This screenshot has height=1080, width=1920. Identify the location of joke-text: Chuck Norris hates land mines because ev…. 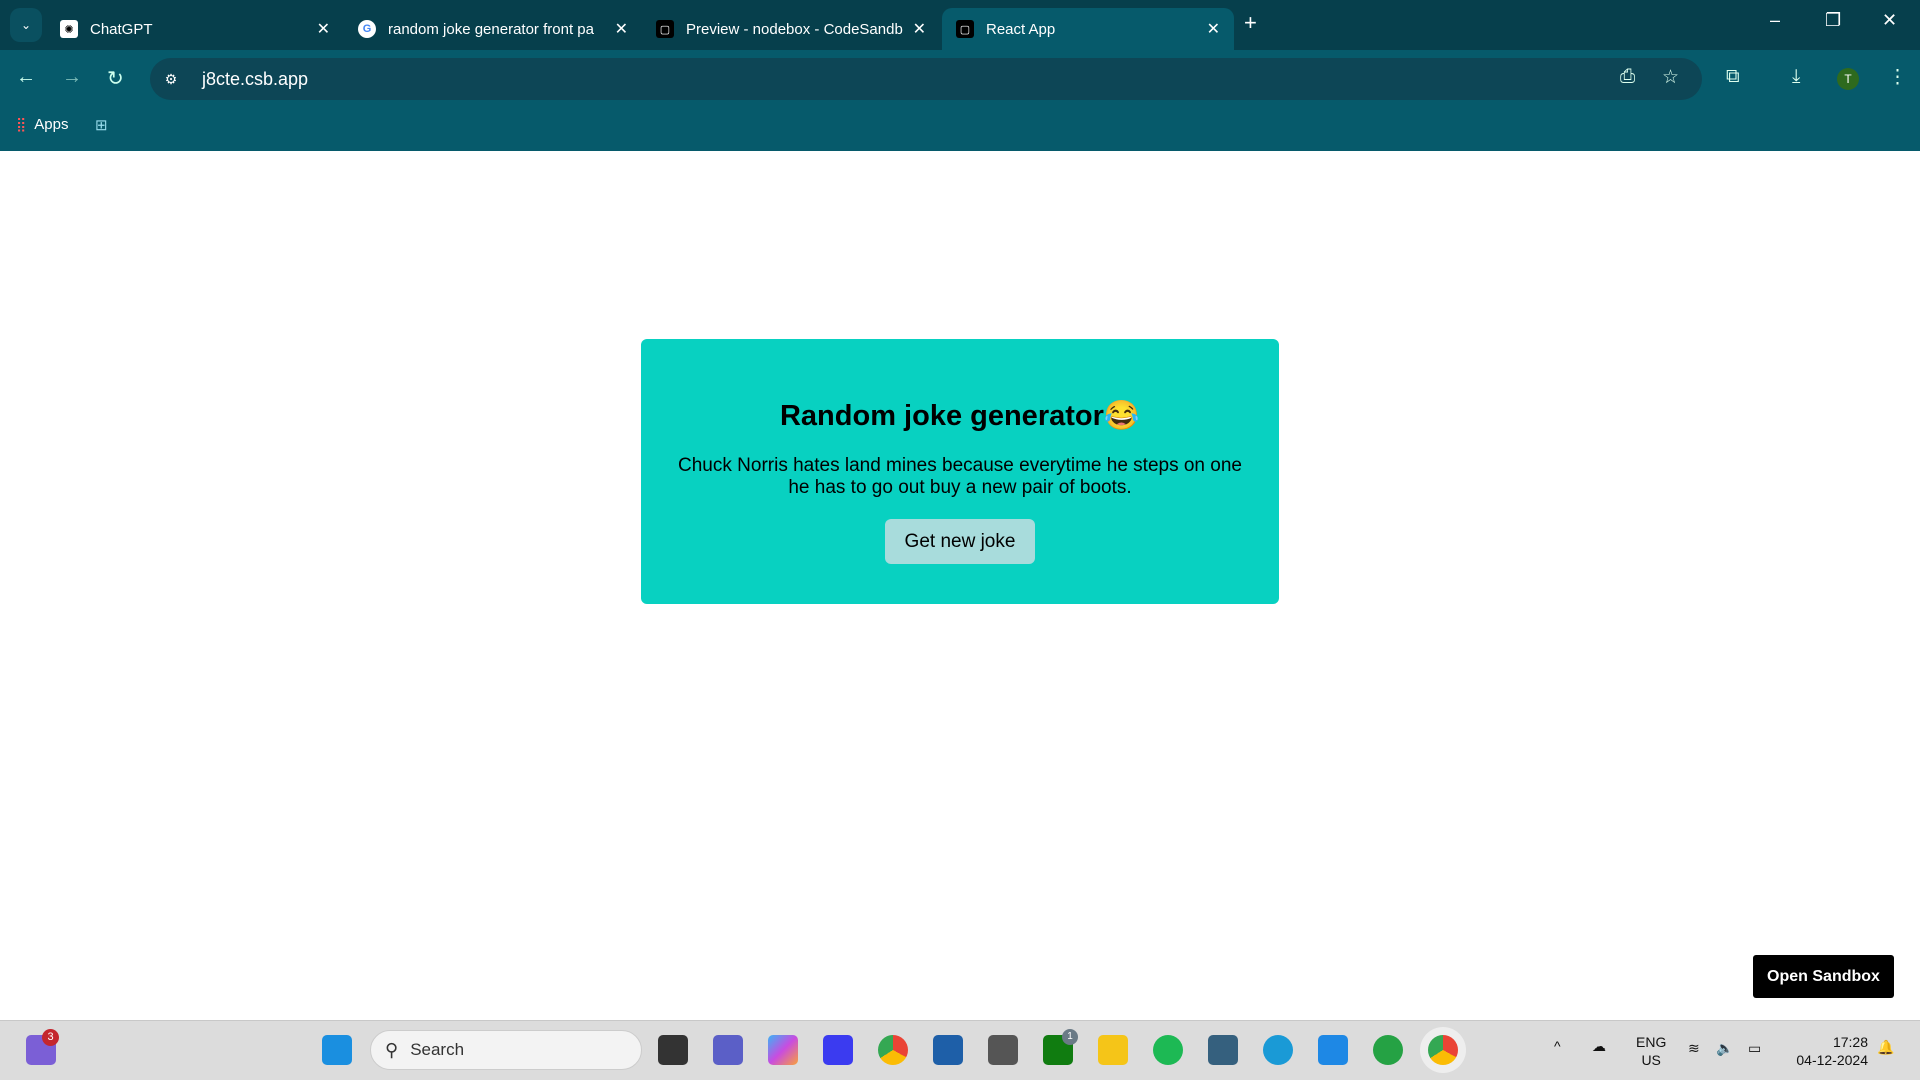
(960, 476).